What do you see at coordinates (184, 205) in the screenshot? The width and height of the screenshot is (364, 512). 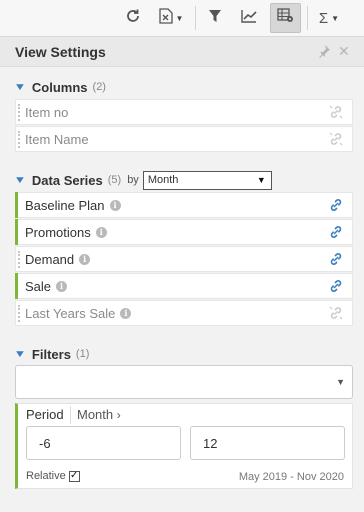 I see `list-item: Baseline Plan i` at bounding box center [184, 205].